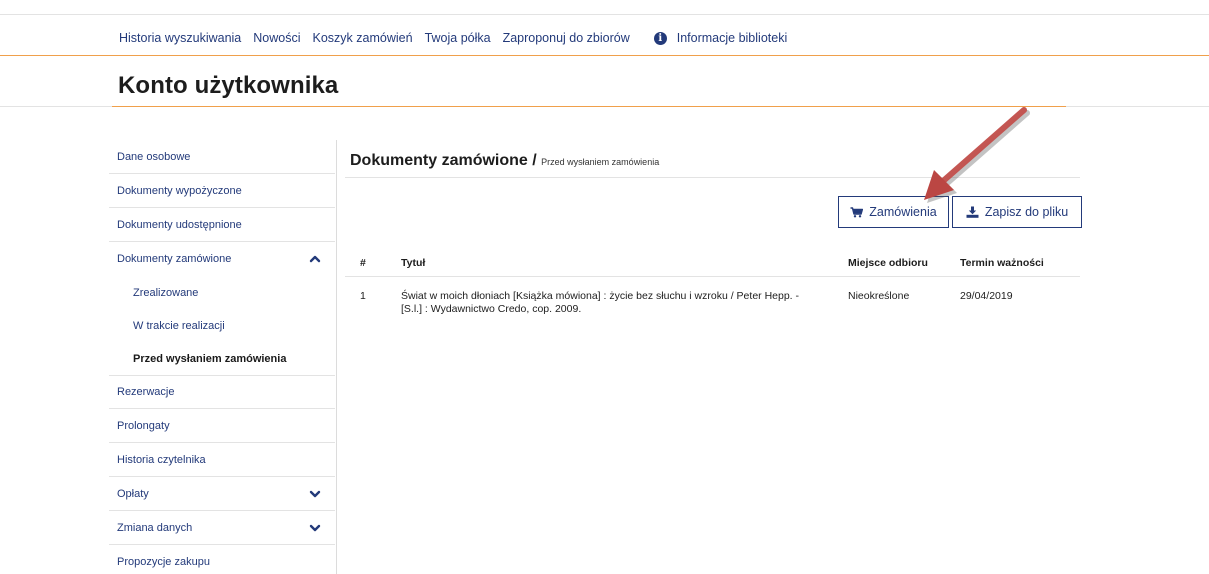 The height and width of the screenshot is (574, 1209). What do you see at coordinates (604, 55) in the screenshot?
I see `nav-divider` at bounding box center [604, 55].